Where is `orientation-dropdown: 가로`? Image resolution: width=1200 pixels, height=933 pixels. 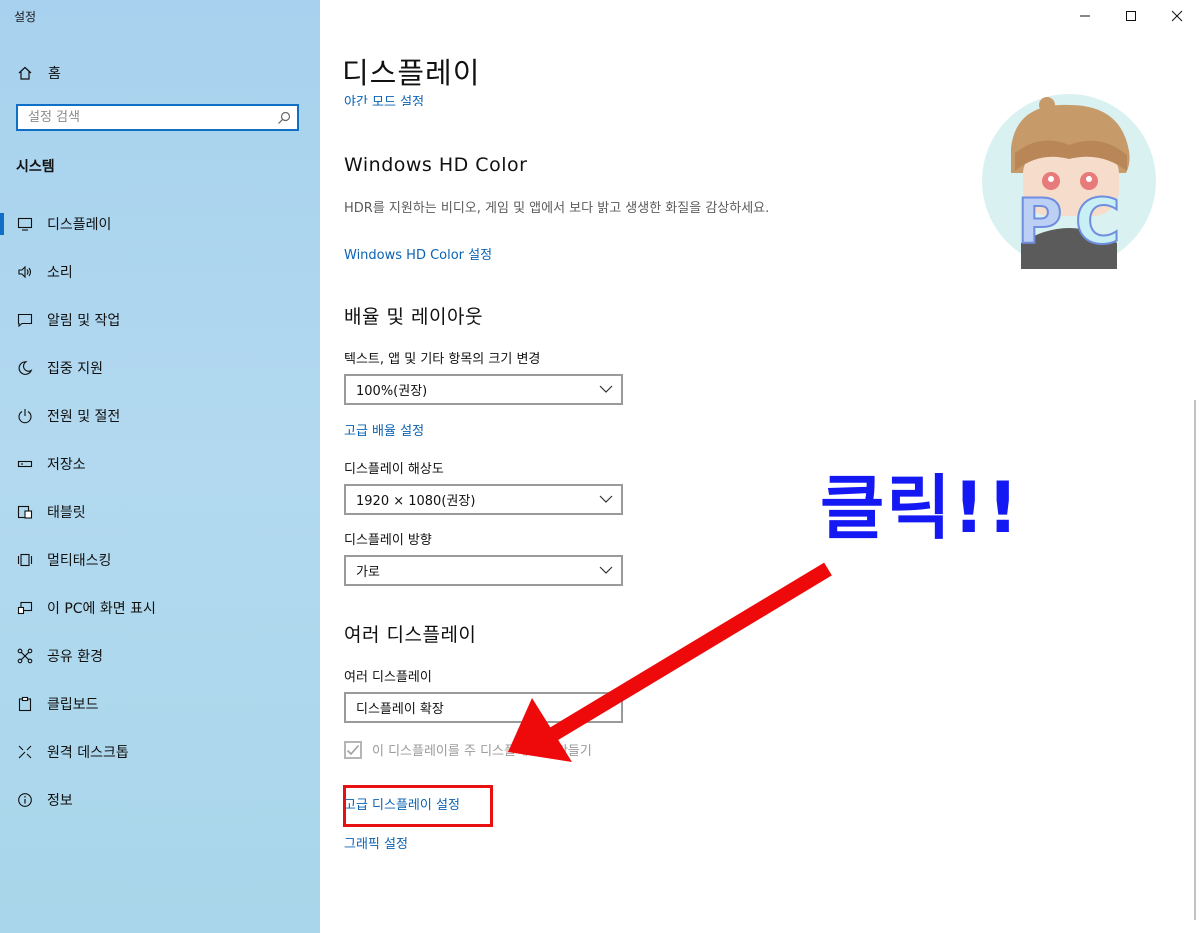
orientation-dropdown: 가로 is located at coordinates (483, 570).